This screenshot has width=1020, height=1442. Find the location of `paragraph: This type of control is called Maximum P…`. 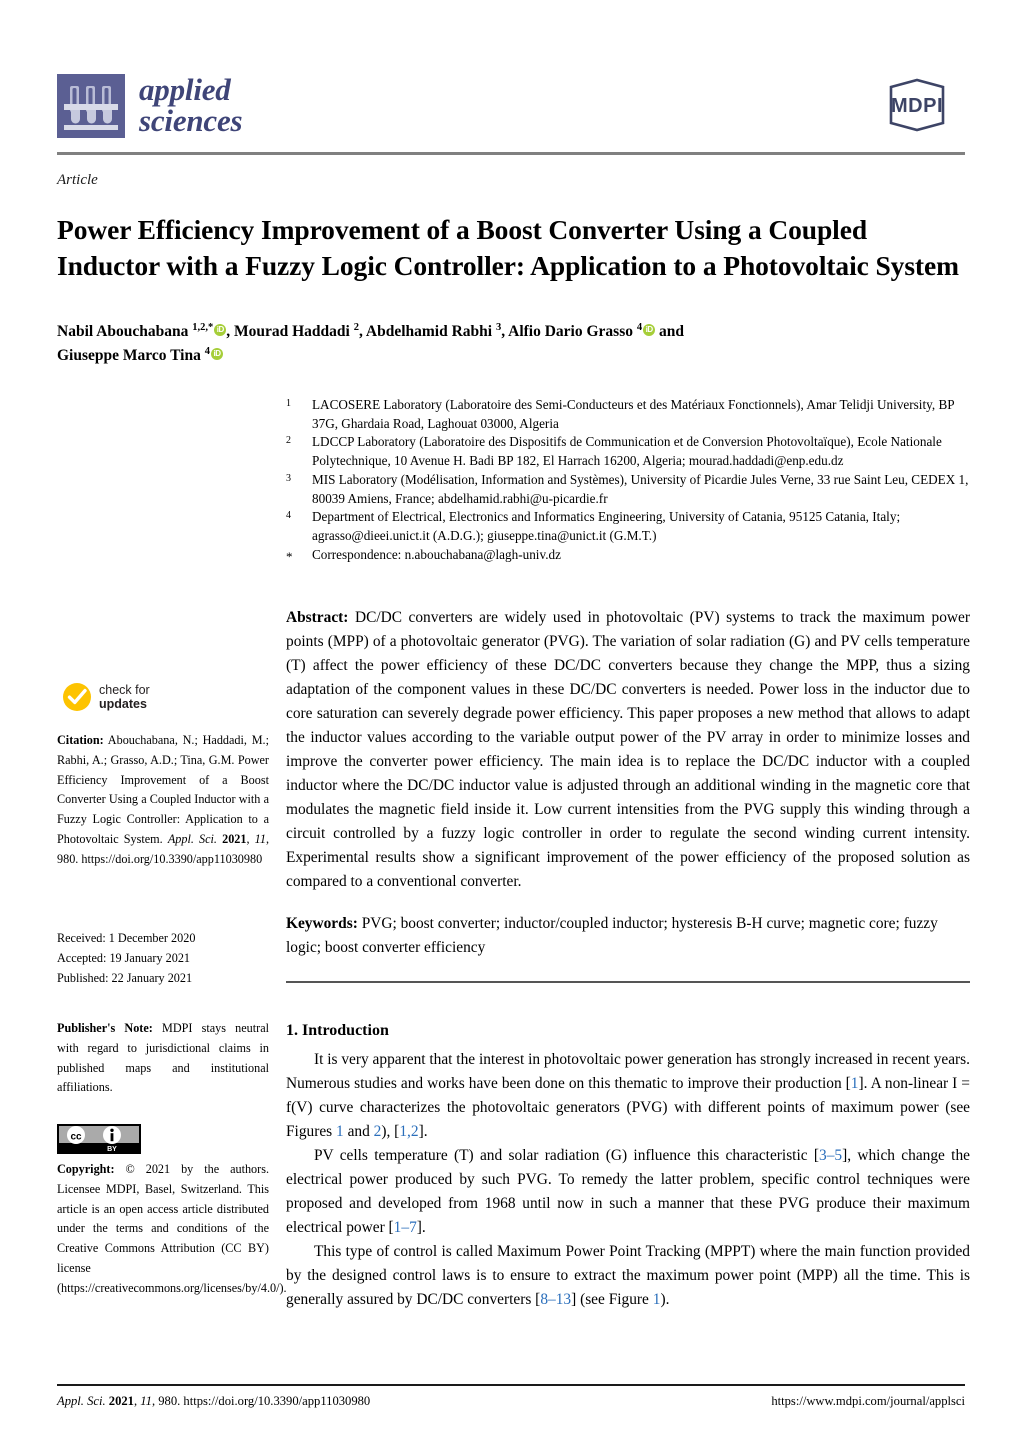

paragraph: This type of control is called Maximum P… is located at coordinates (628, 1276).